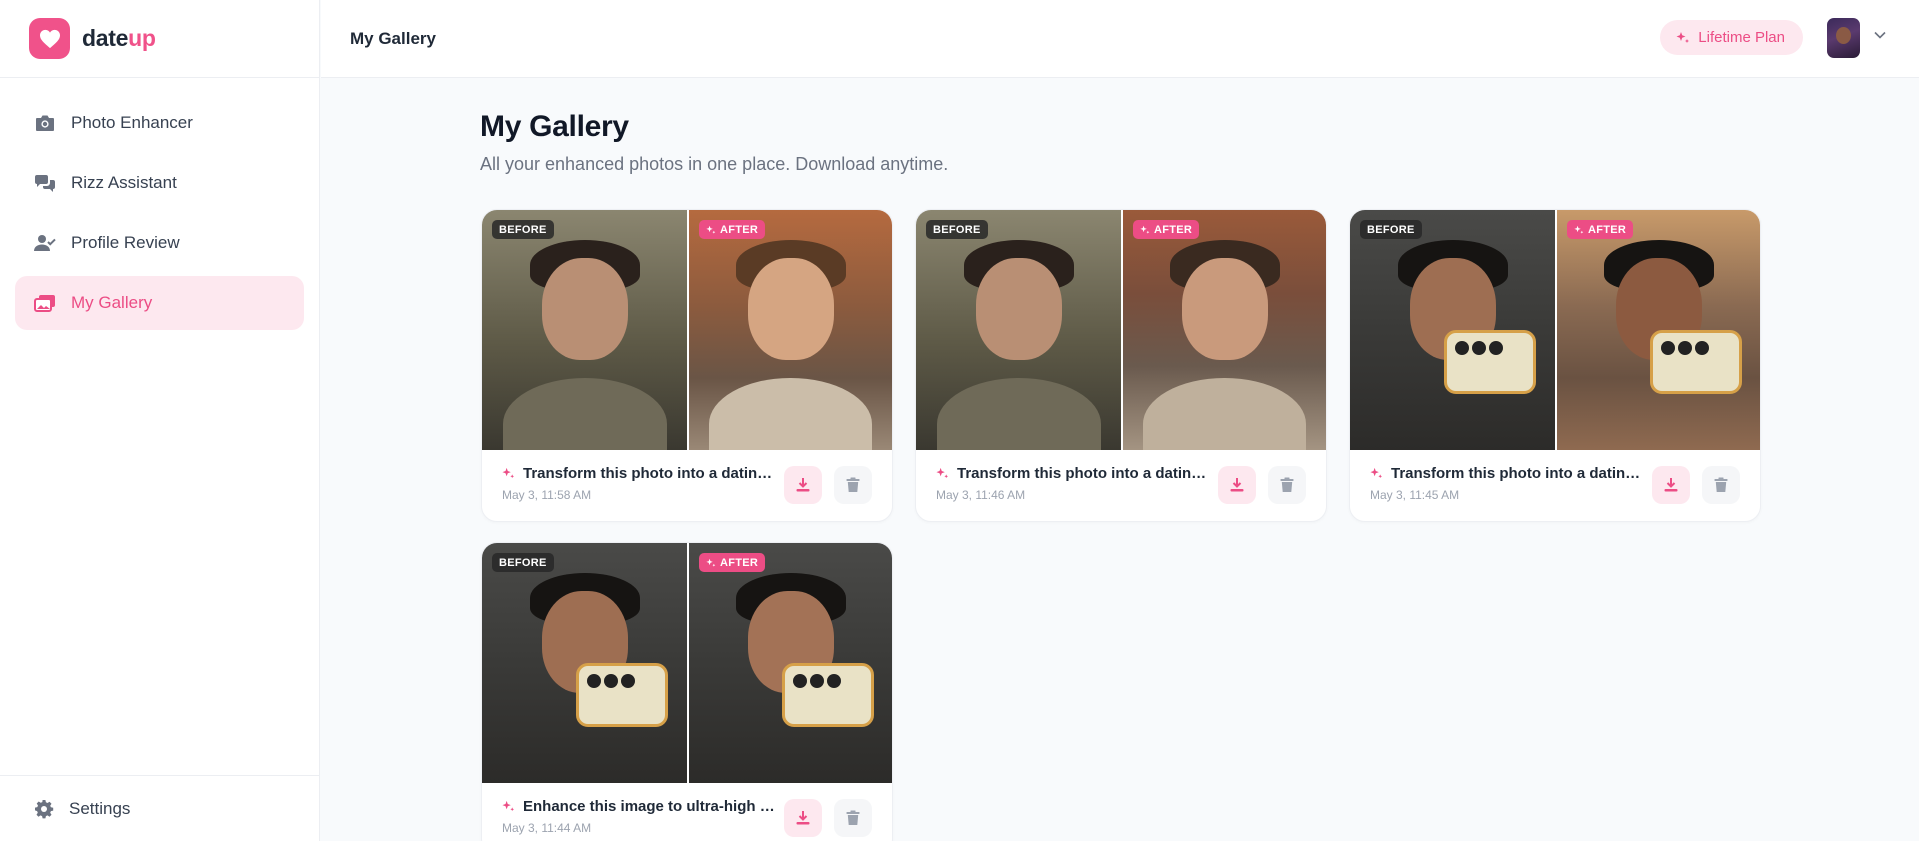  I want to click on sidebar-item-photo-enhancer: Photo Enhancer, so click(159, 123).